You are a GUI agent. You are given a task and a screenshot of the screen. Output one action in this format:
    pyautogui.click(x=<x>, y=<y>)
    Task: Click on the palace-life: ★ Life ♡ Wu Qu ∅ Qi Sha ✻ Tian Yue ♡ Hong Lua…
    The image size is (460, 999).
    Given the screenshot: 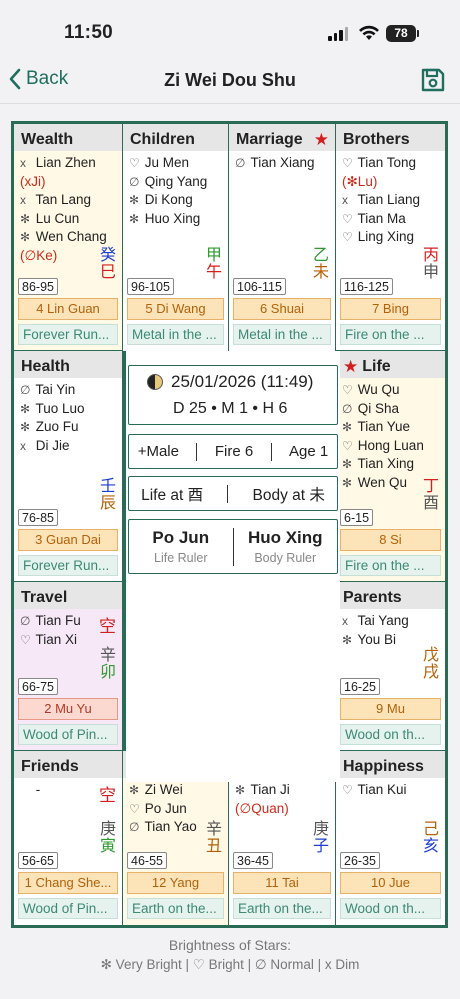 What is the action you would take?
    pyautogui.click(x=390, y=466)
    